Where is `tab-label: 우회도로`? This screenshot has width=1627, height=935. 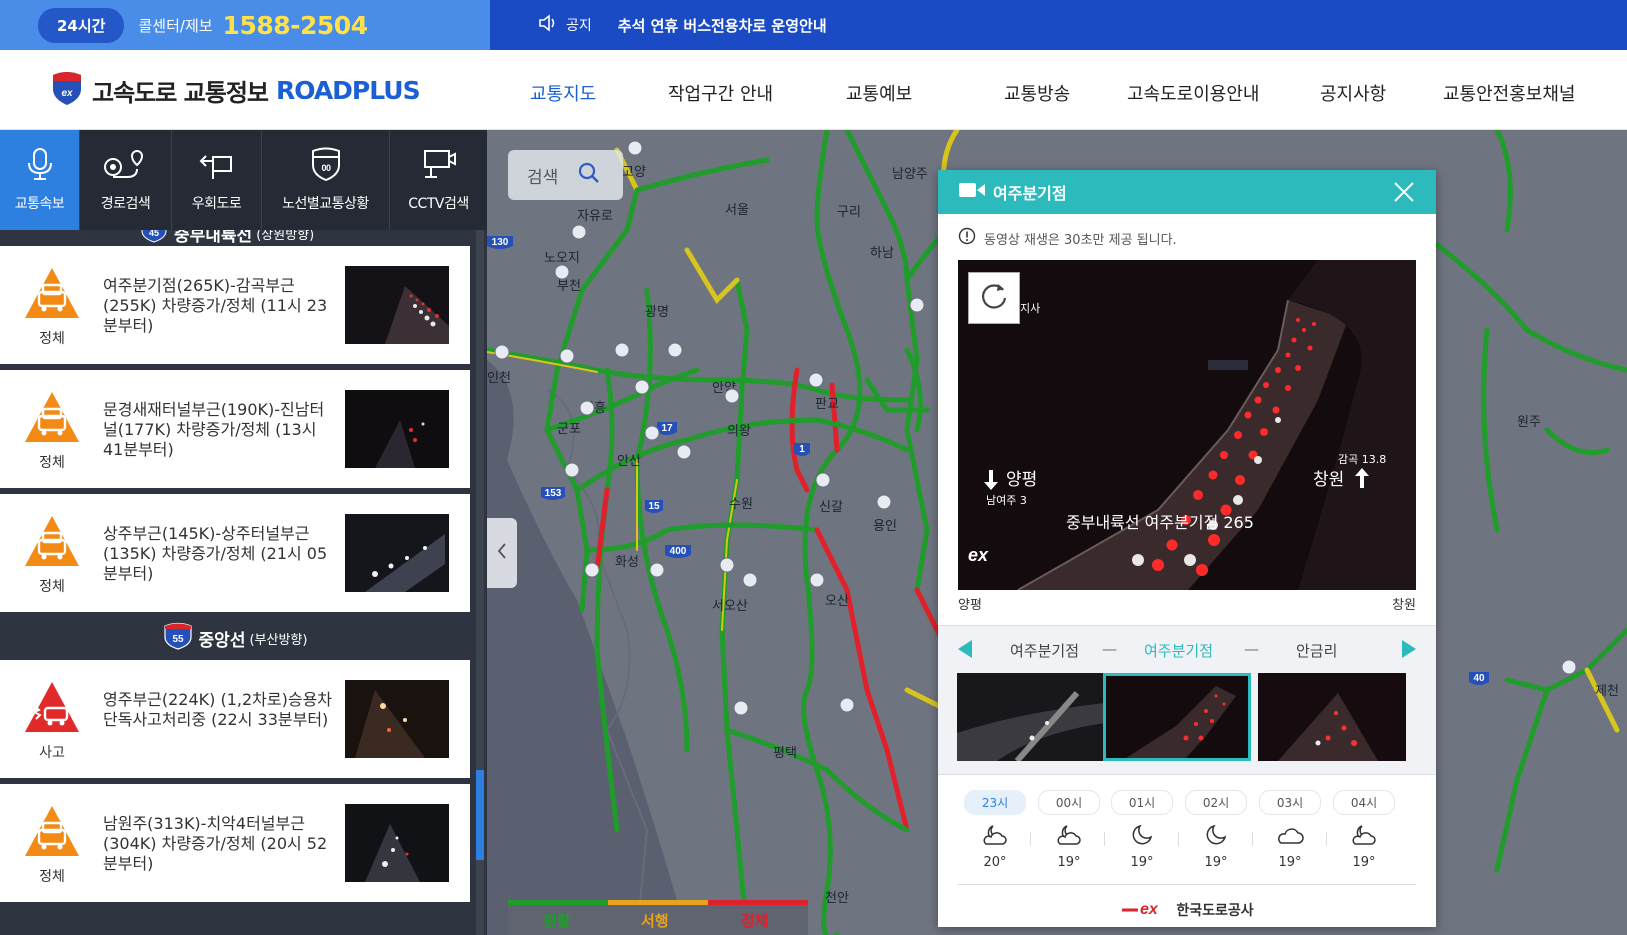
tab-label: 우회도로 is located at coordinates (216, 204).